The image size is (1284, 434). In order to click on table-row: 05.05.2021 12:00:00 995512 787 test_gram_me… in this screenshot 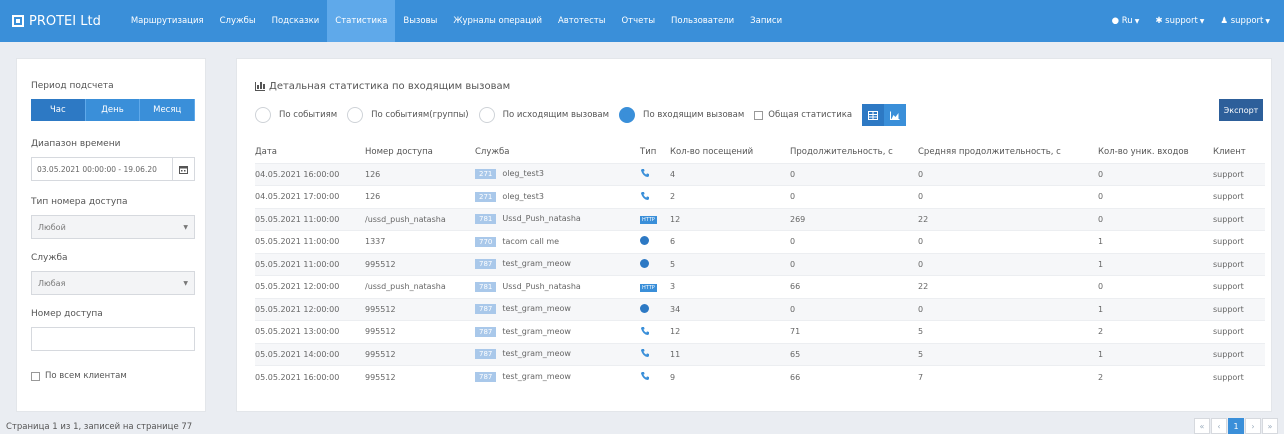, I will do `click(760, 309)`.